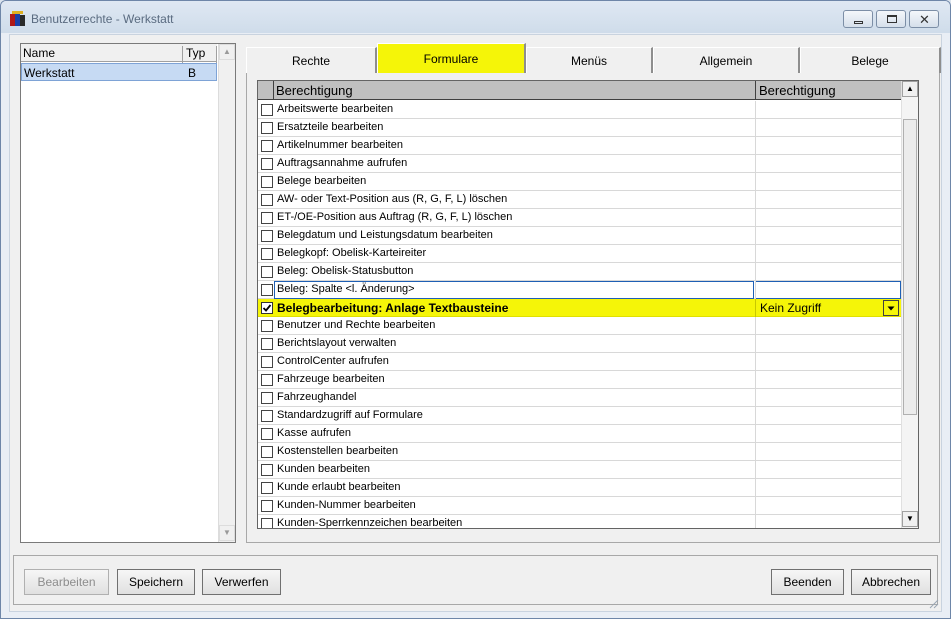 The width and height of the screenshot is (951, 619). Describe the element at coordinates (18, 19) in the screenshot. I see `app-books-icon` at that location.